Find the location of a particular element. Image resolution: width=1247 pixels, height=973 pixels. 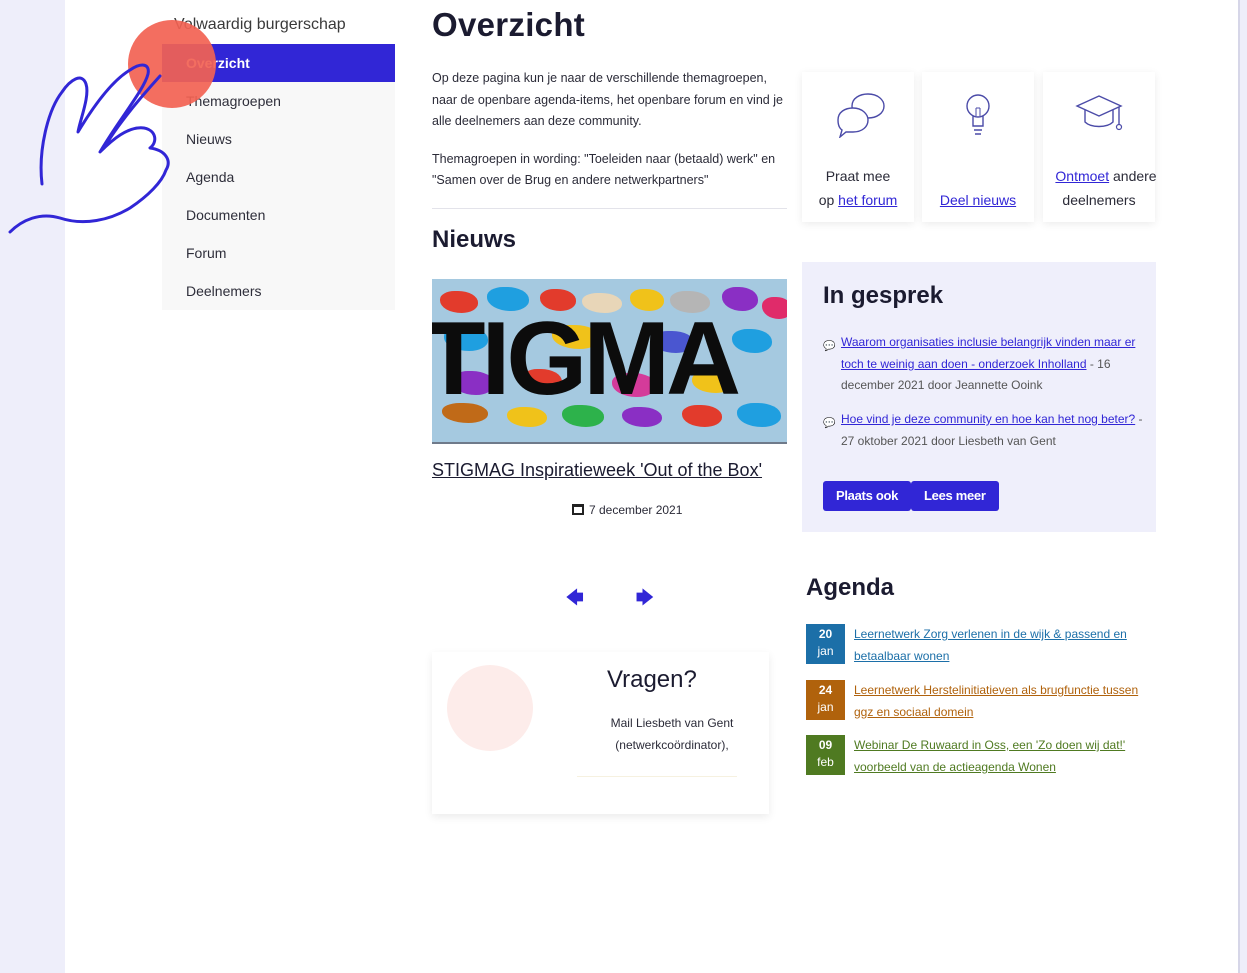

news-date-text: 7 december 2021 is located at coordinates (636, 510).